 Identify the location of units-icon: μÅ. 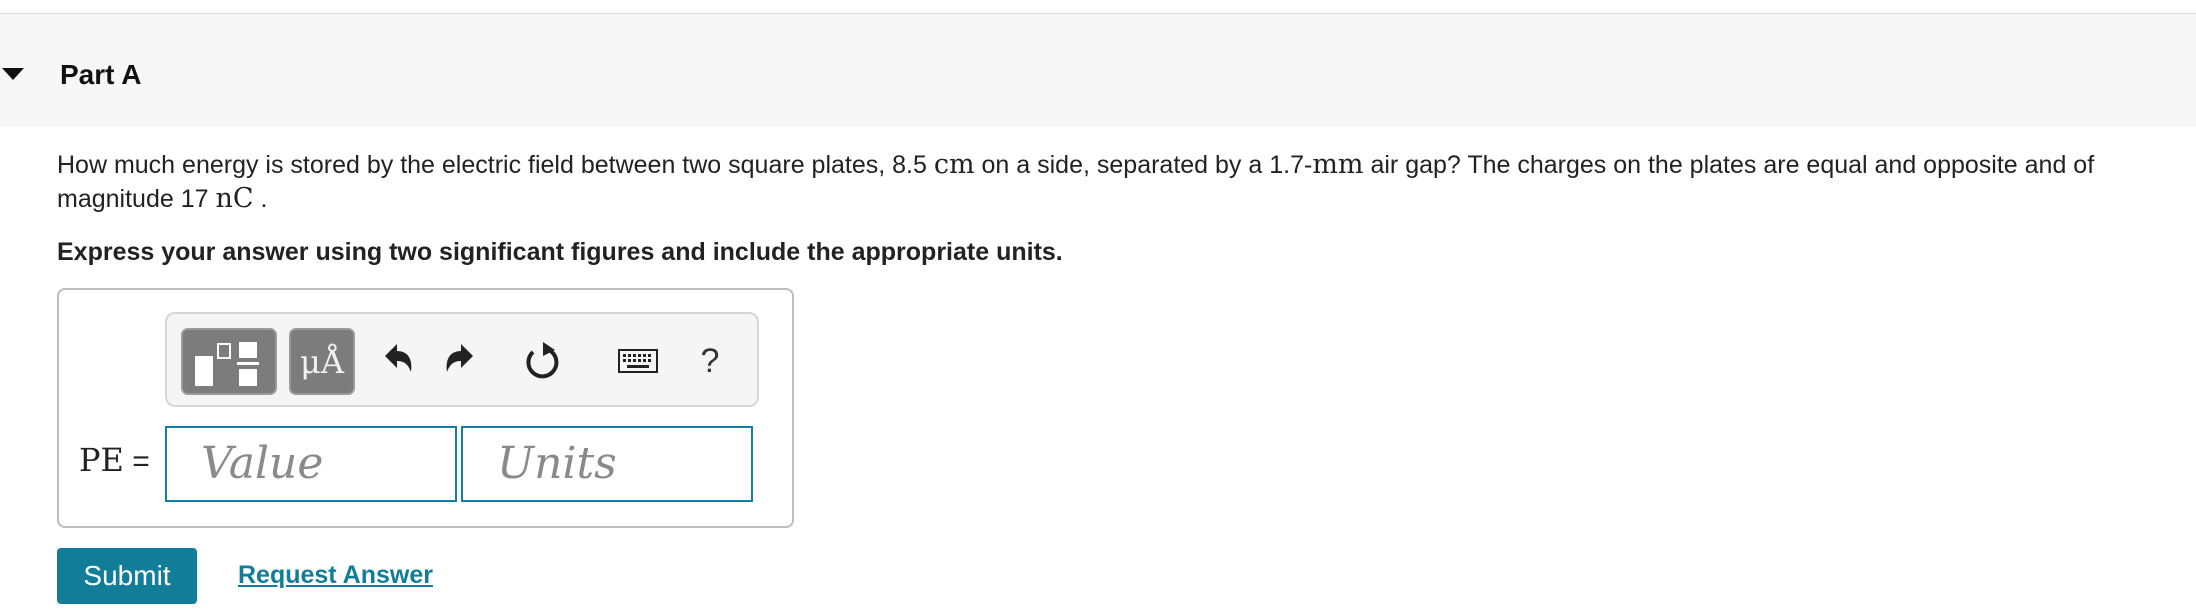
(322, 362).